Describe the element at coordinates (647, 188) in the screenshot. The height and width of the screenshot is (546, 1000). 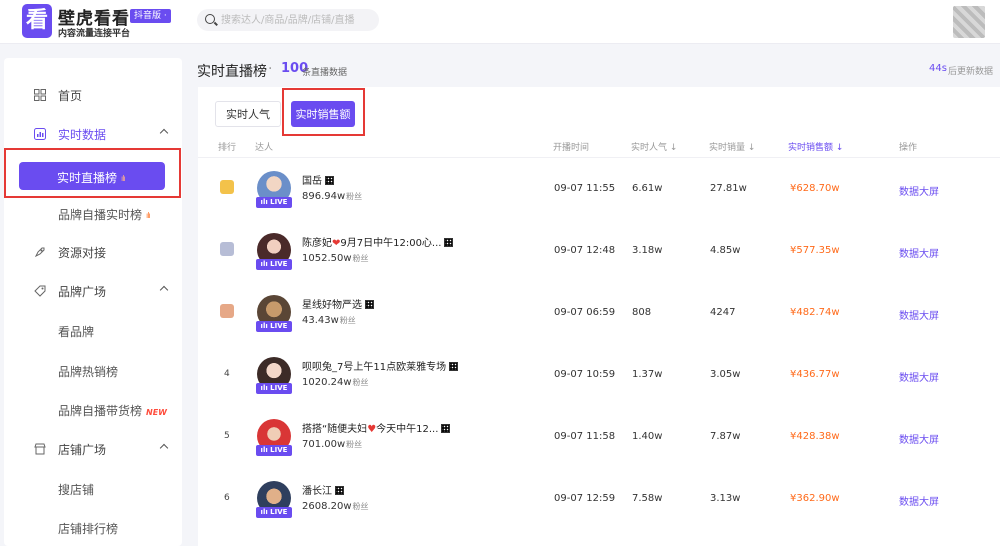
I see `popularity-value: 6.61w` at that location.